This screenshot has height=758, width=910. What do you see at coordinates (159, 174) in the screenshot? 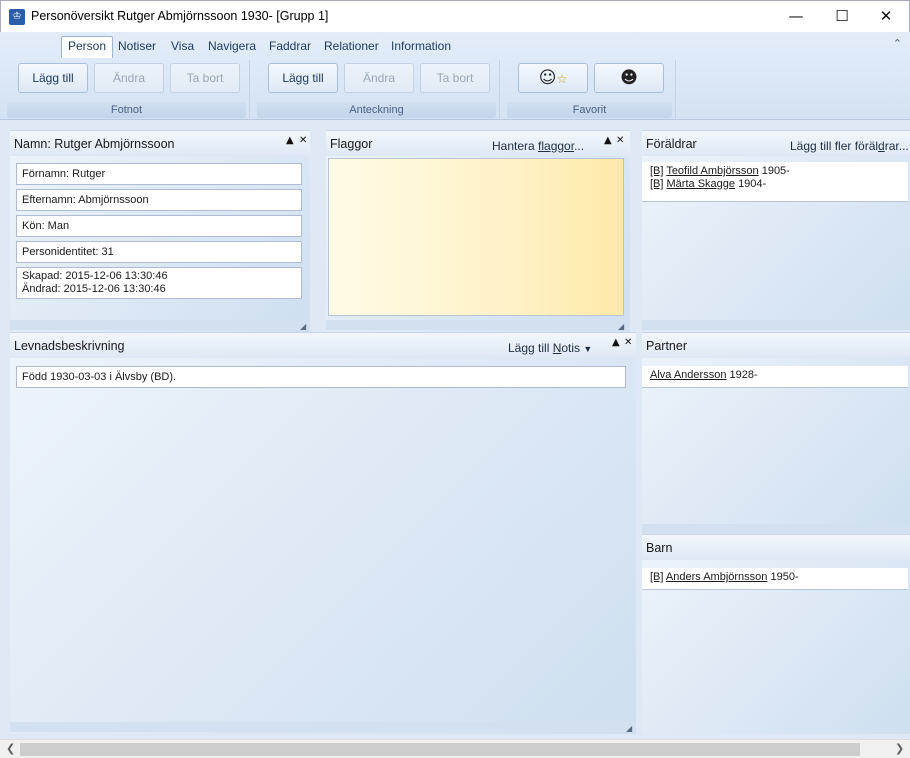
I see `fornamn-field: Förnamn: Rutger` at bounding box center [159, 174].